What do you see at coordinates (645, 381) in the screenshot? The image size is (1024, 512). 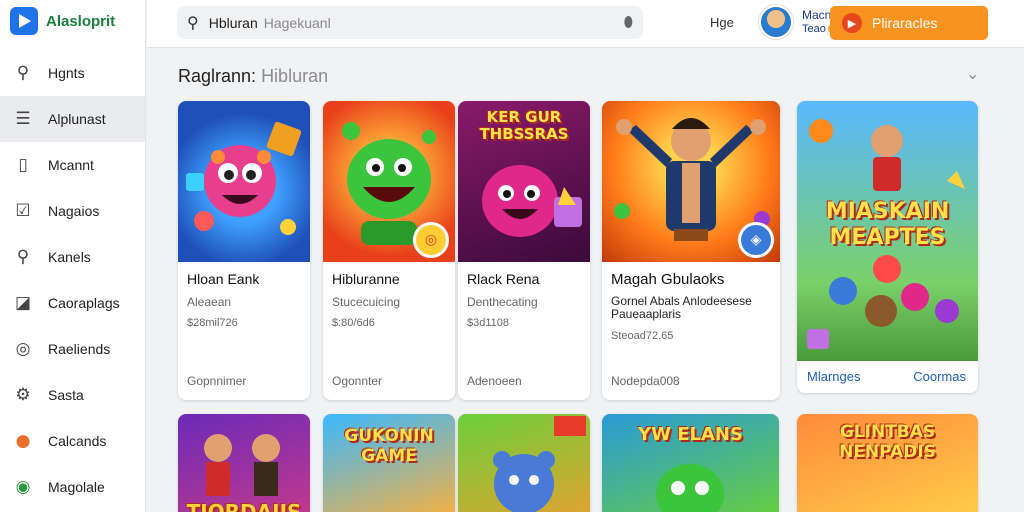 I see `game-footer: Nodepda008` at bounding box center [645, 381].